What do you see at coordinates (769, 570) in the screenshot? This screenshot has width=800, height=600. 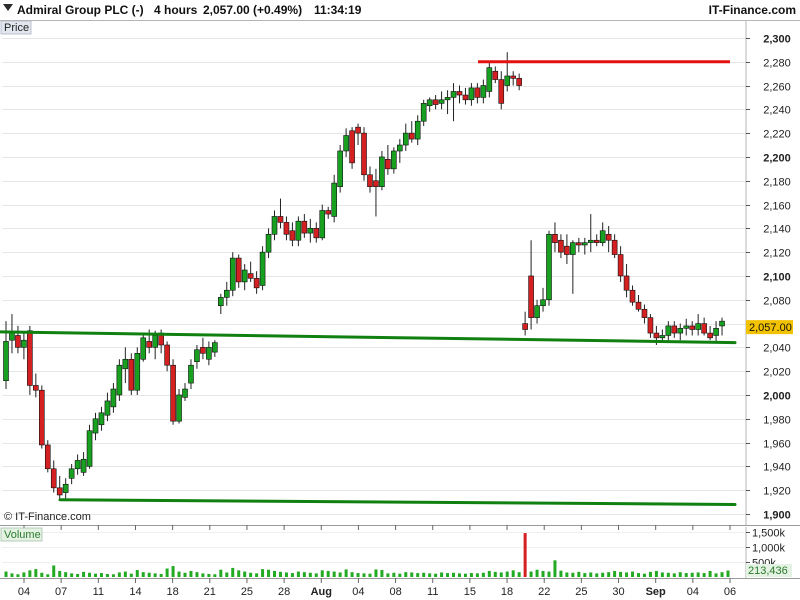 I see `last-volume-tag: 213,436` at bounding box center [769, 570].